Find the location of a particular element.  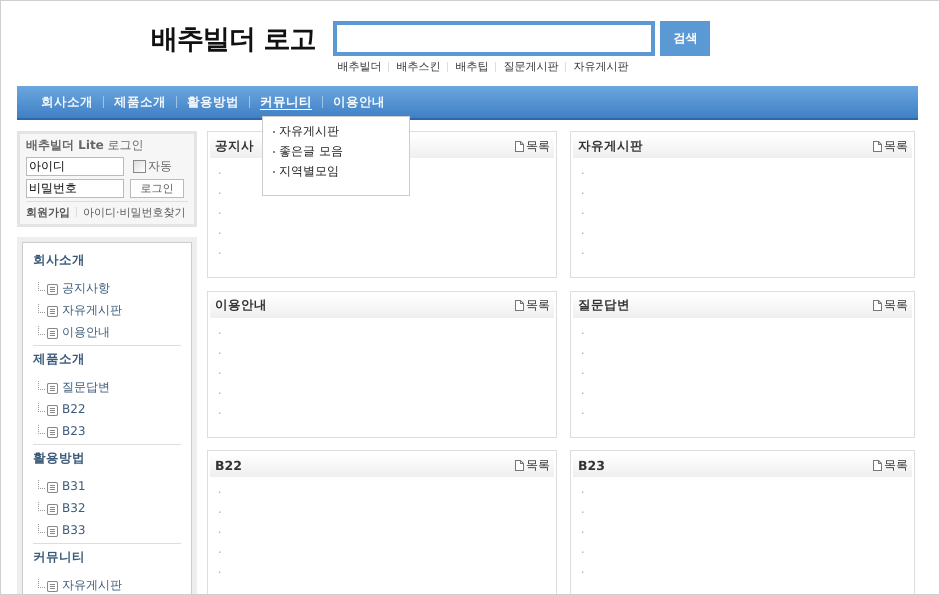

board-title: 공지사 is located at coordinates (234, 146).